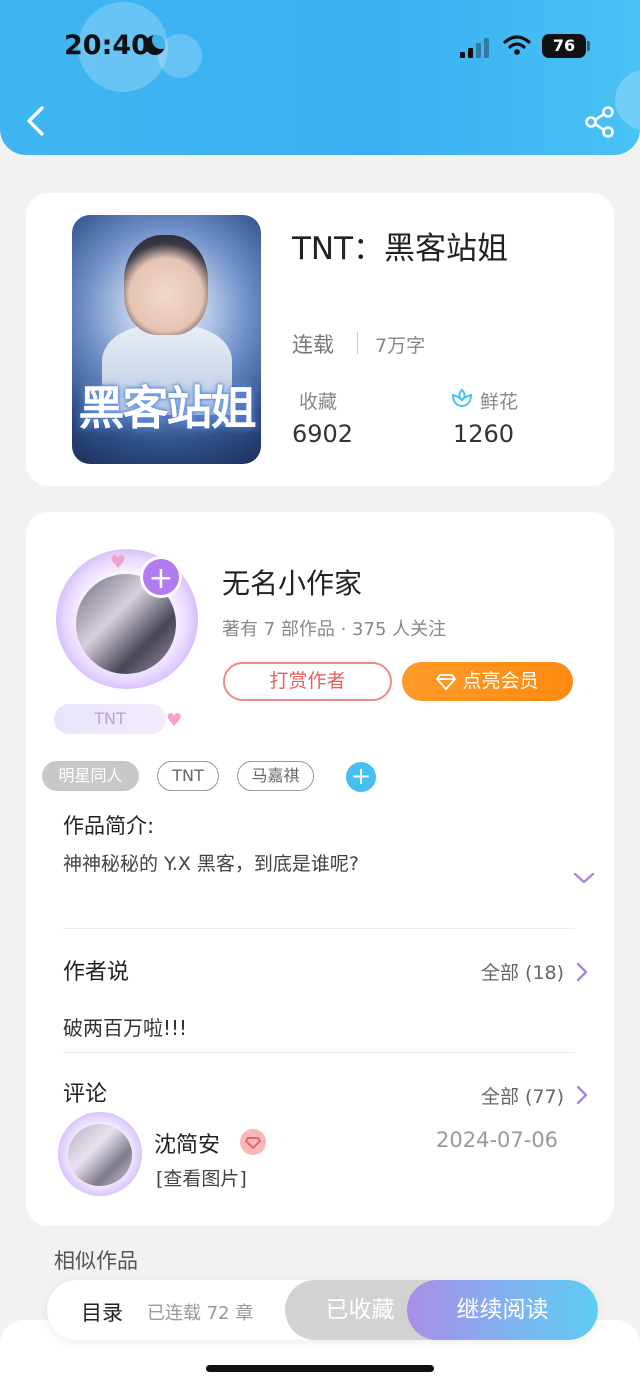  Describe the element at coordinates (166, 339) in the screenshot. I see `book-cover: 黑客站姐` at that location.